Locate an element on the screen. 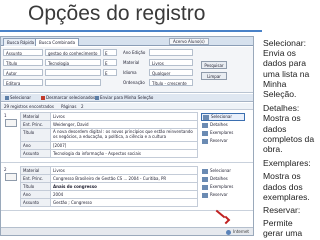 The height and width of the screenshot is (240, 320). field-select: Editora is located at coordinates (23, 82).